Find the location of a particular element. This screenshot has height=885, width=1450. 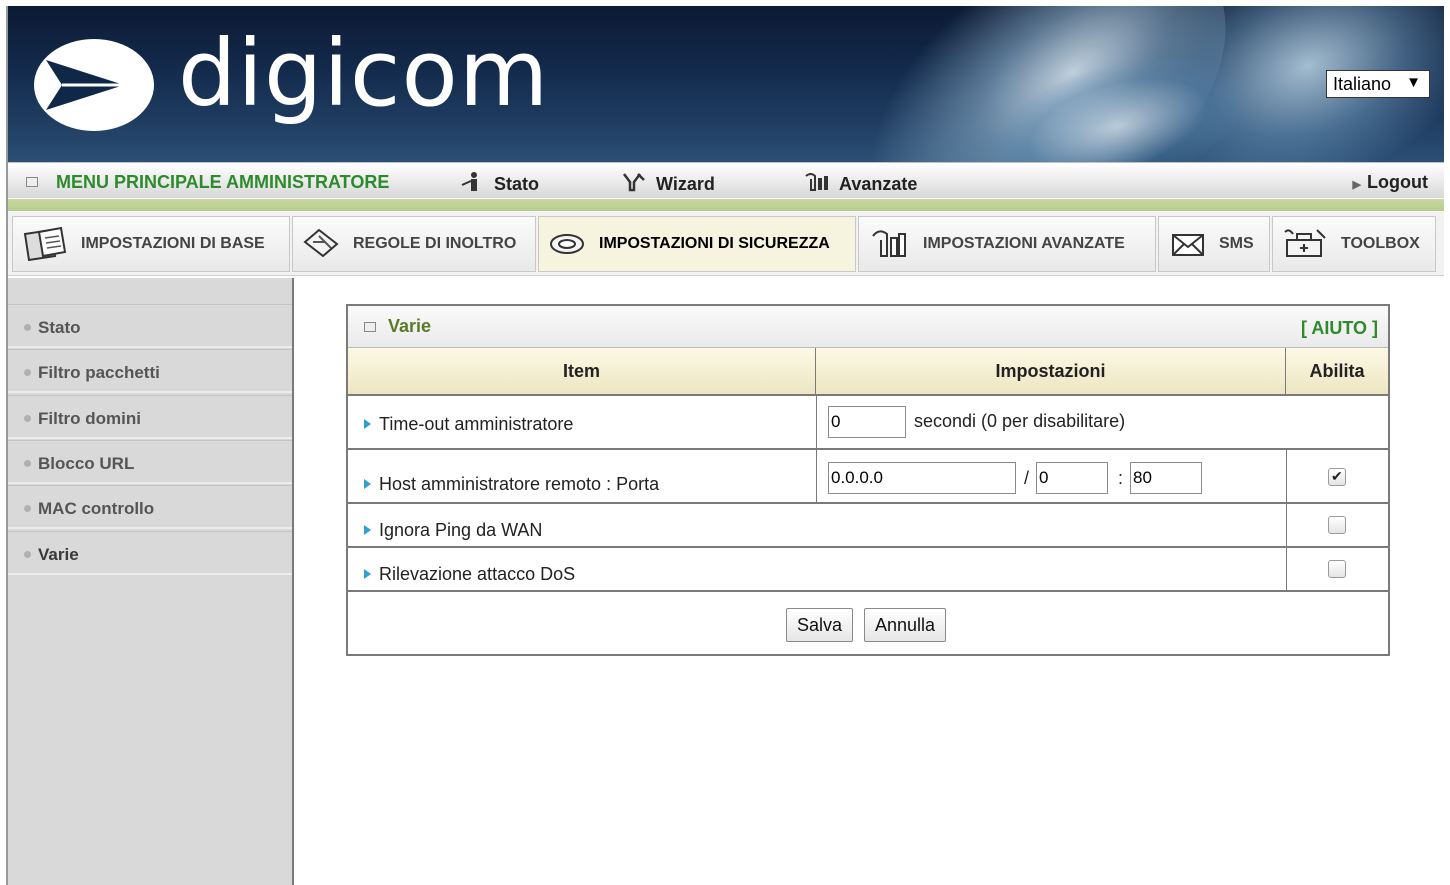

envelope-icon is located at coordinates (1188, 245).